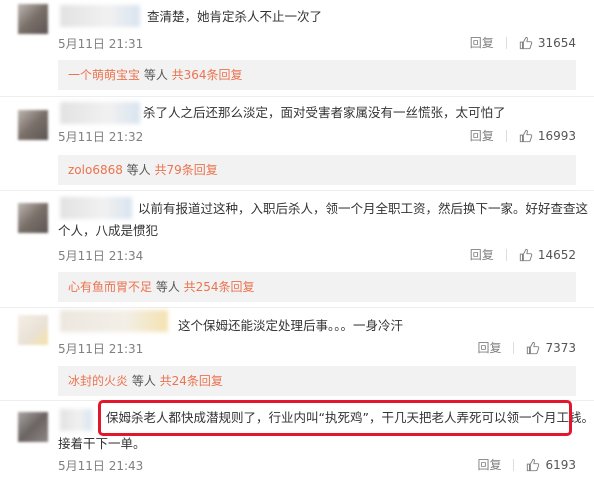 The image size is (594, 479). What do you see at coordinates (101, 466) in the screenshot?
I see `comment-time: 5月11日 21:43` at bounding box center [101, 466].